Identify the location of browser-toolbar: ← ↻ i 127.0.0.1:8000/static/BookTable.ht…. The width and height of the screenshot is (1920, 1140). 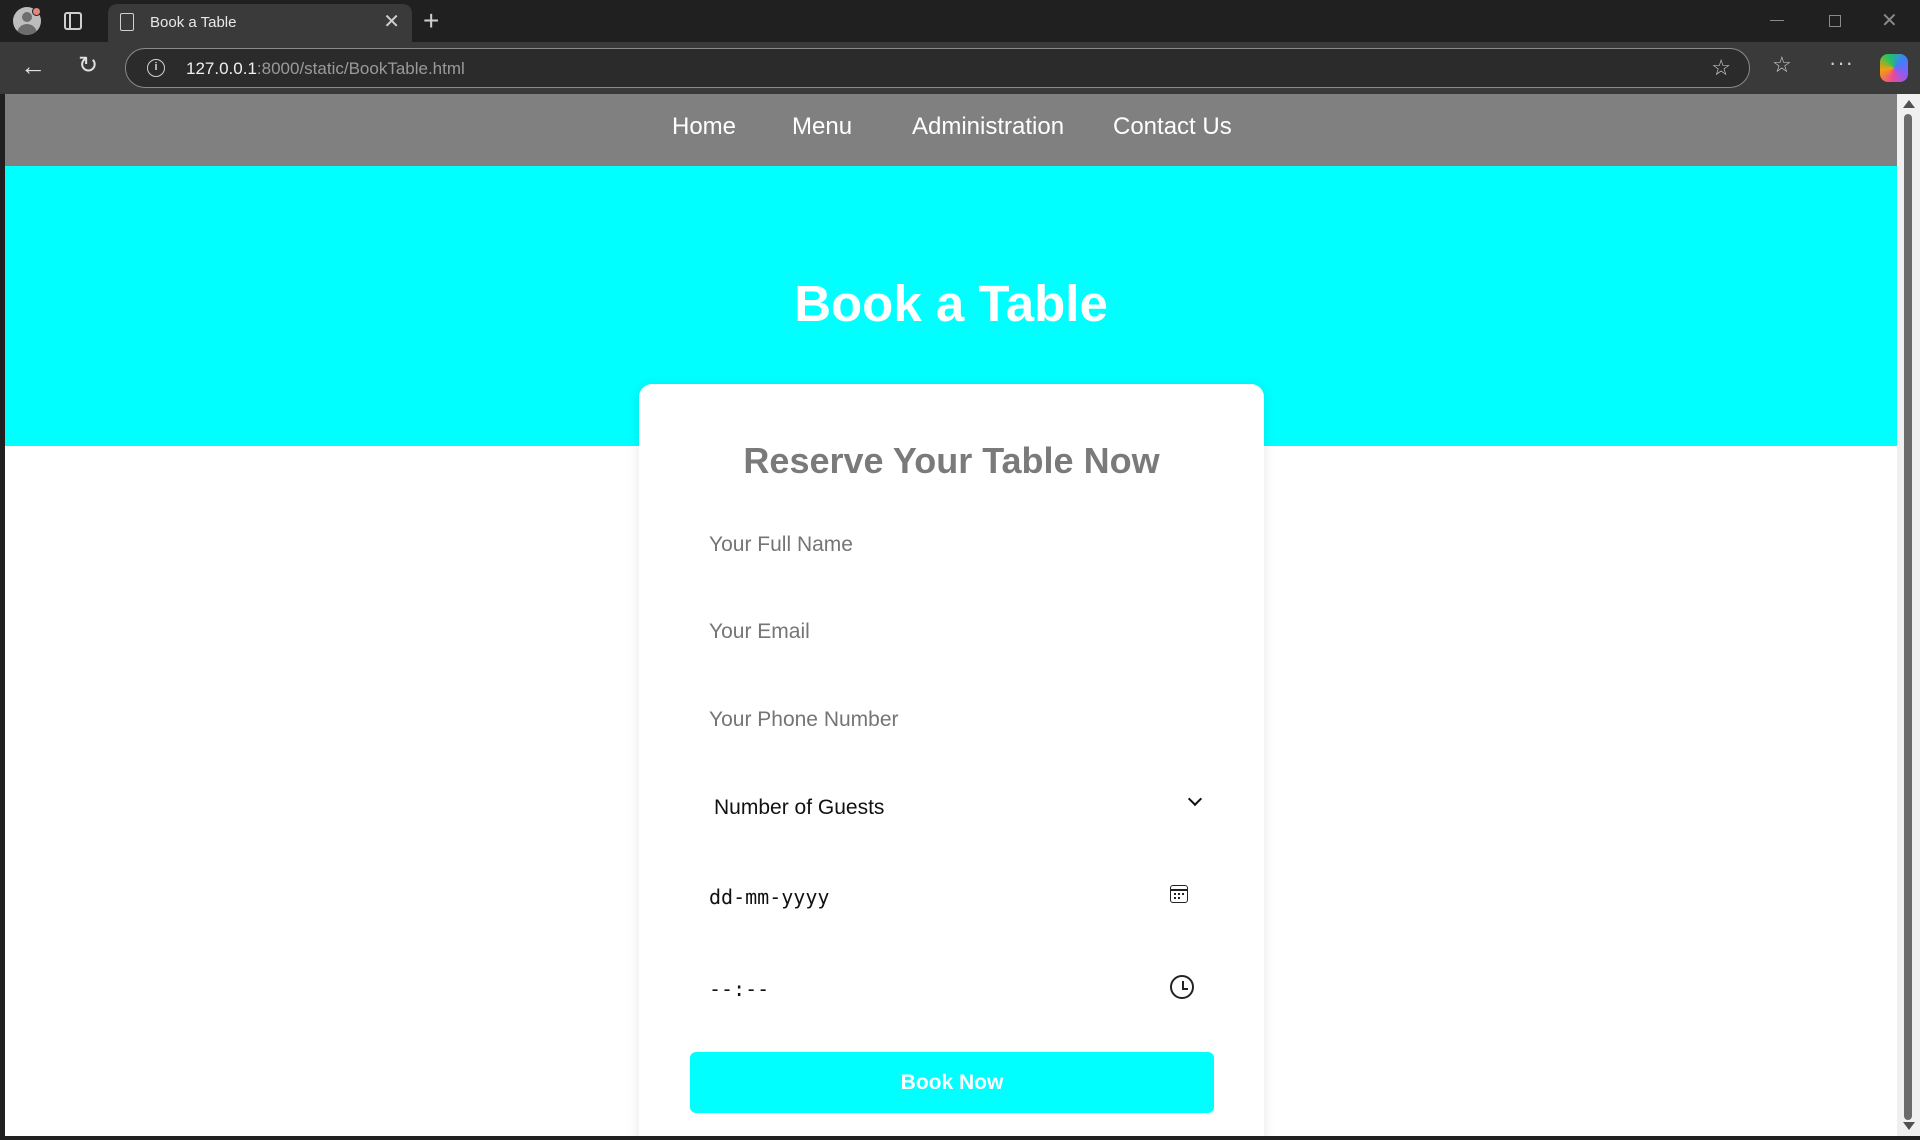
(960, 68).